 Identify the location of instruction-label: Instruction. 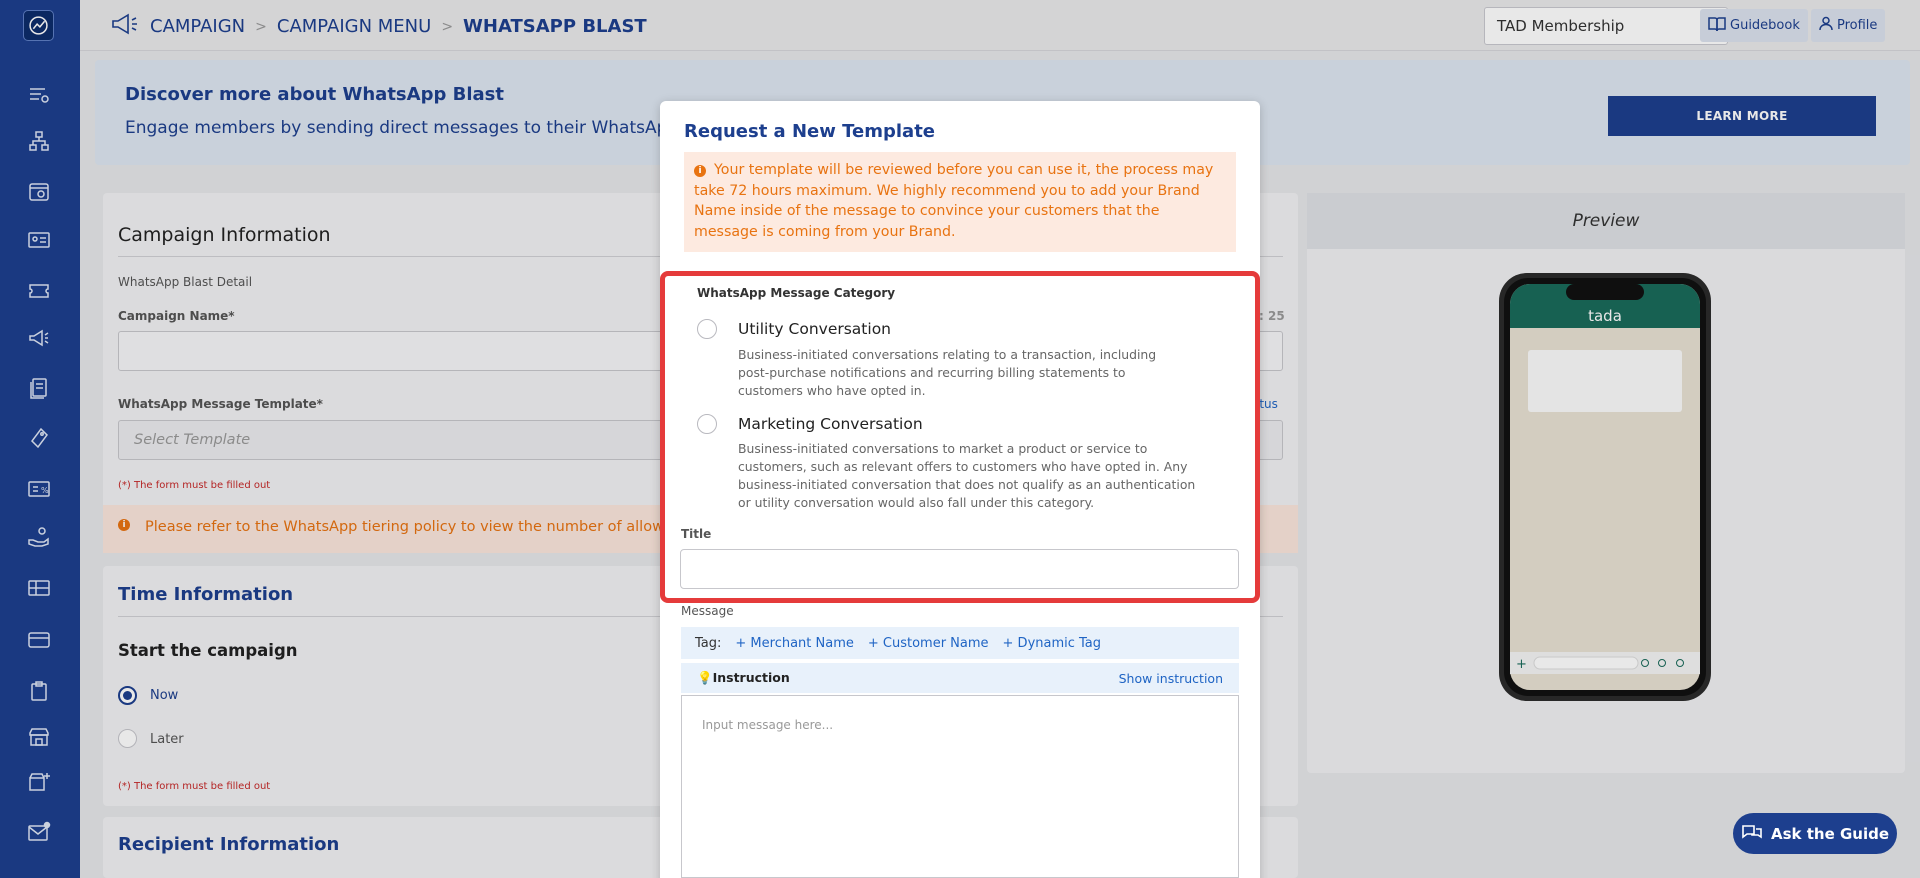
(751, 677).